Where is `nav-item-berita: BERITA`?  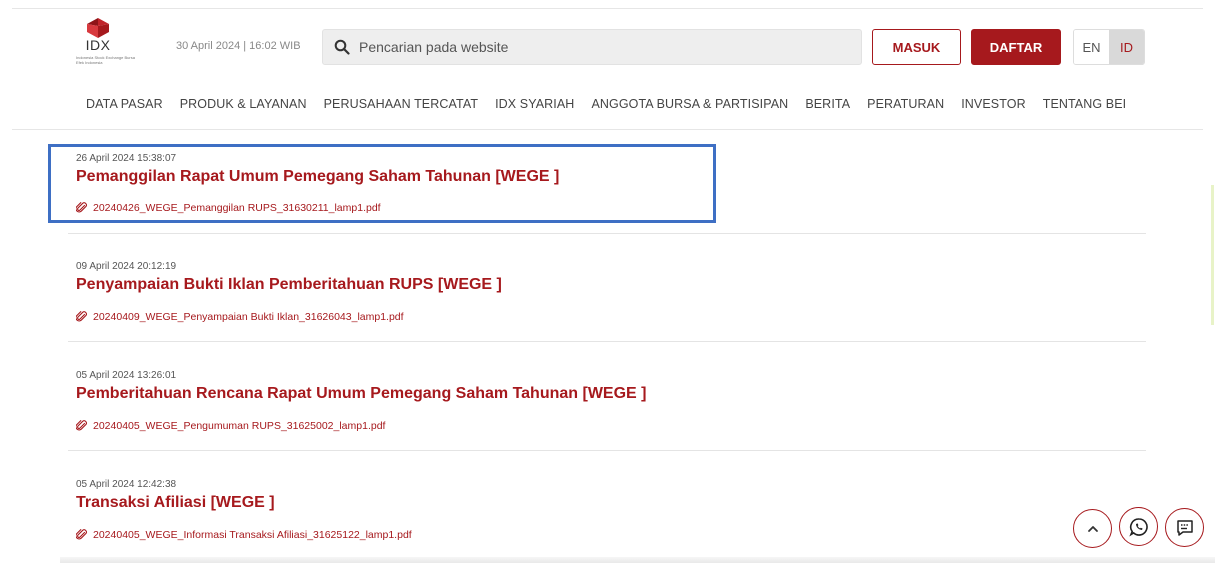 nav-item-berita: BERITA is located at coordinates (827, 104).